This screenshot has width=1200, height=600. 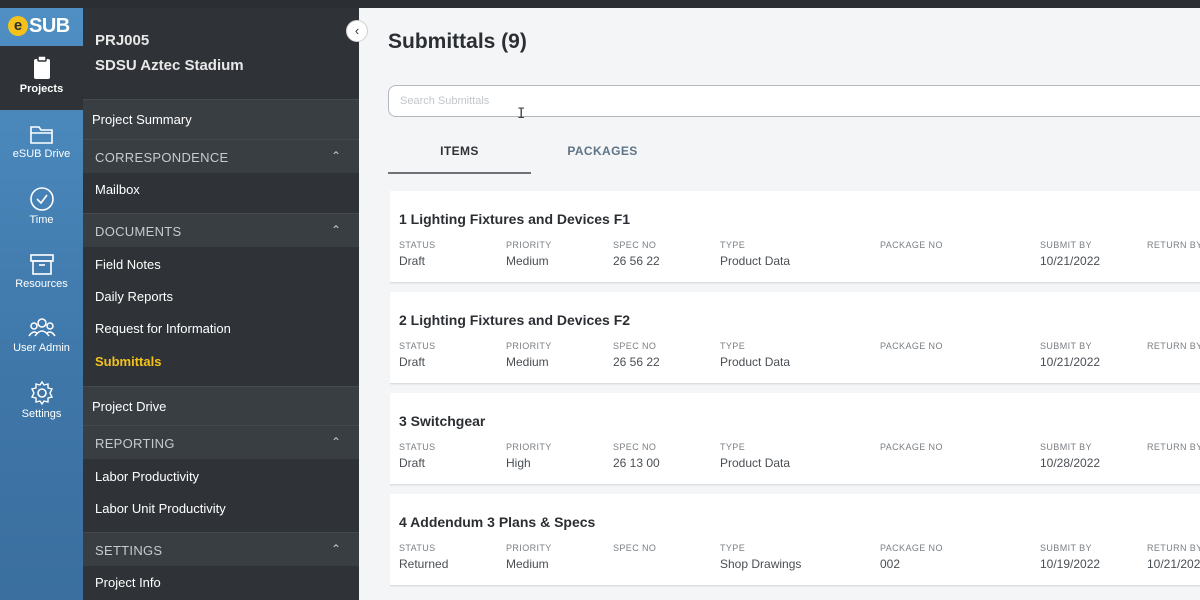 I want to click on sidebar-section-correspondence: CORRESPONDENCE ⌃, so click(x=221, y=156).